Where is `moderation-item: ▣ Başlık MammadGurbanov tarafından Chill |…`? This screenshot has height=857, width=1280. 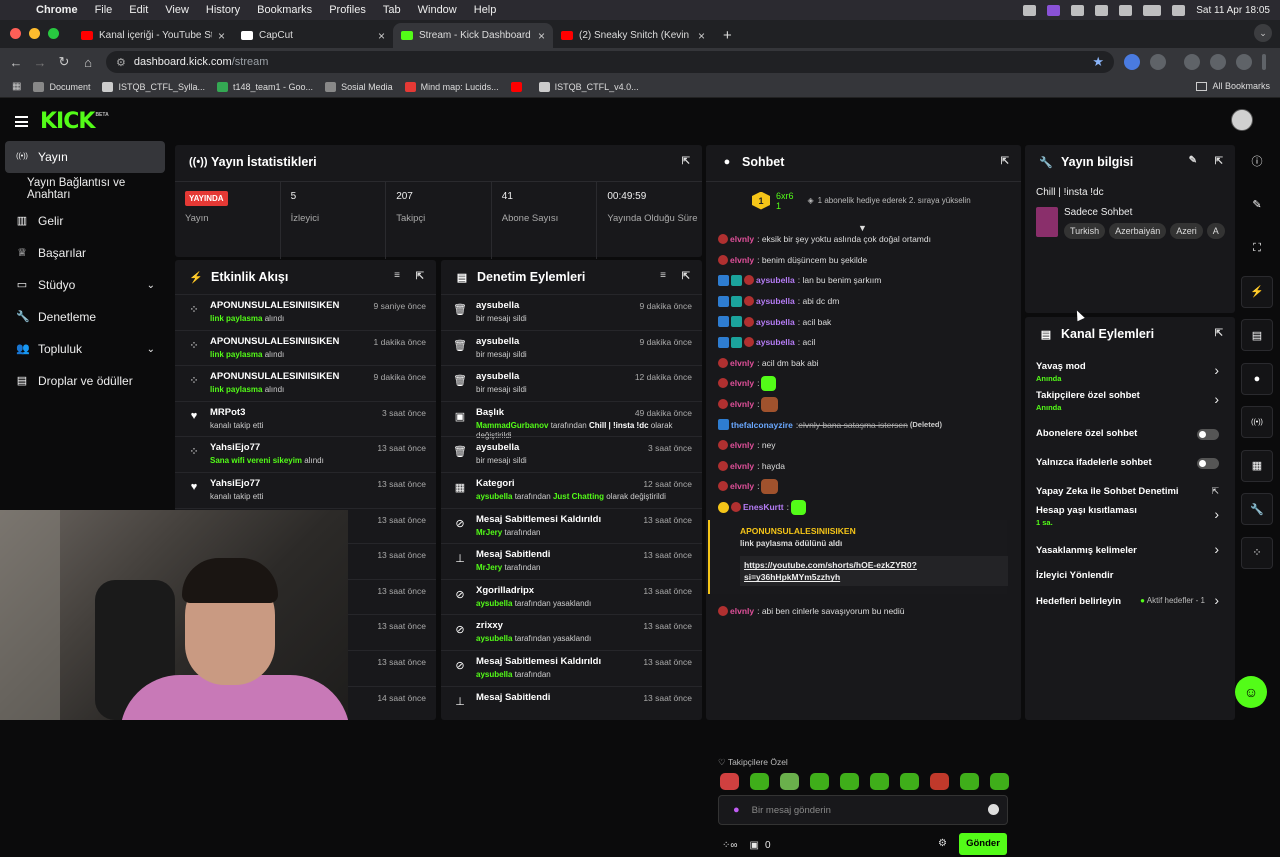
moderation-item: ▣ Başlık MammadGurbanov tarafından Chill |… is located at coordinates (571, 420).